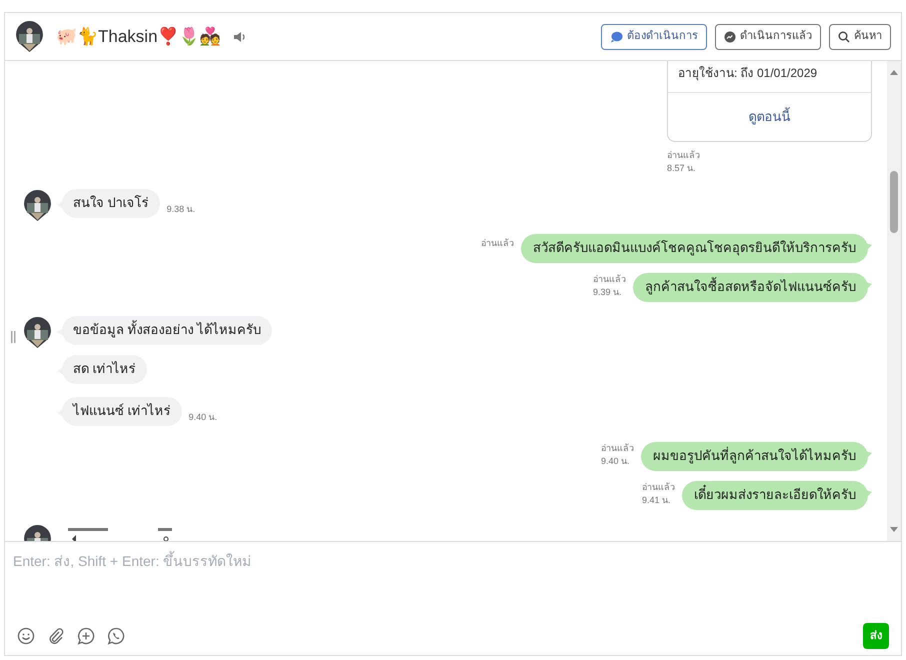 This screenshot has height=660, width=906. What do you see at coordinates (181, 209) in the screenshot?
I see `timestamp: 9.38 น.` at bounding box center [181, 209].